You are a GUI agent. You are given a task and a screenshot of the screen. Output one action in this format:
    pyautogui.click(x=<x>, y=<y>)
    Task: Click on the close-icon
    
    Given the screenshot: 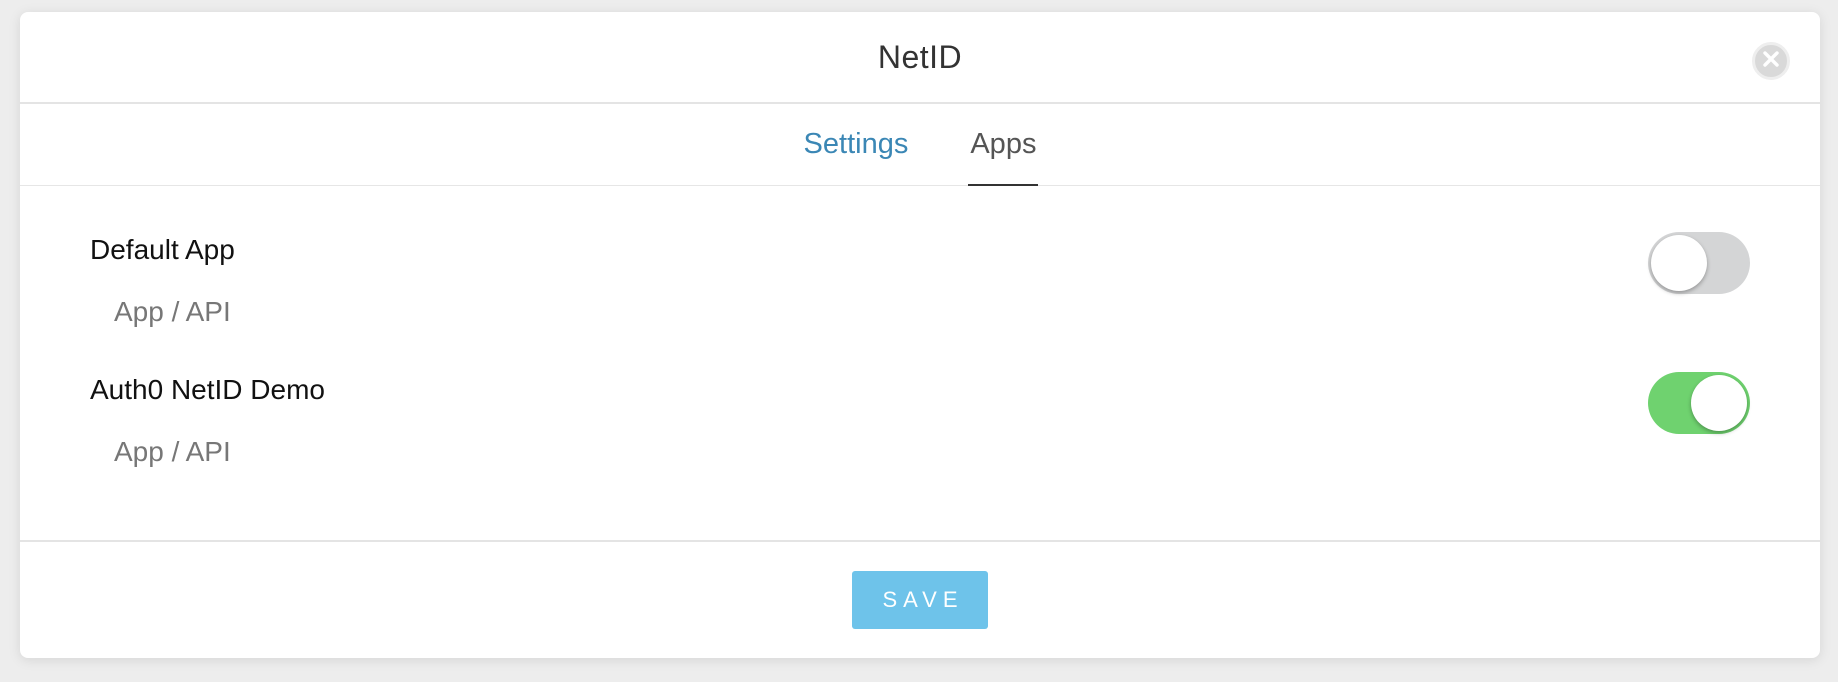 What is the action you would take?
    pyautogui.click(x=1771, y=61)
    